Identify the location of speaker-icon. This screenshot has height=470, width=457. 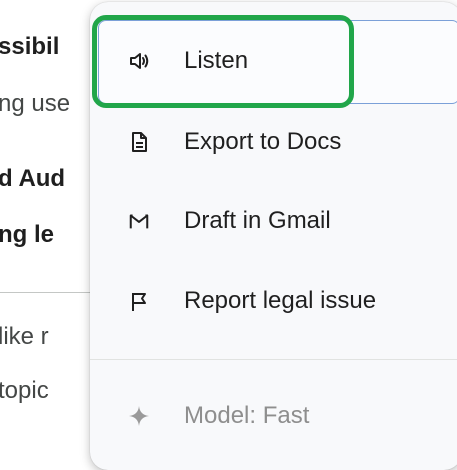
(139, 61).